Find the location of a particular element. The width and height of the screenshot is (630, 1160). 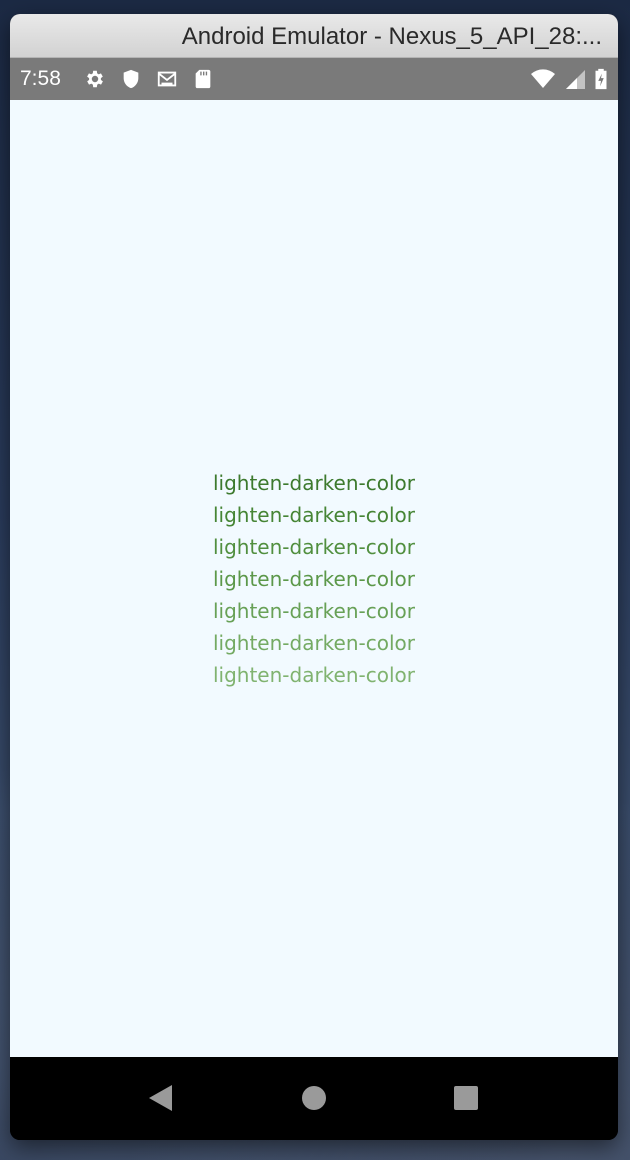

android-nav-bar is located at coordinates (314, 1098).